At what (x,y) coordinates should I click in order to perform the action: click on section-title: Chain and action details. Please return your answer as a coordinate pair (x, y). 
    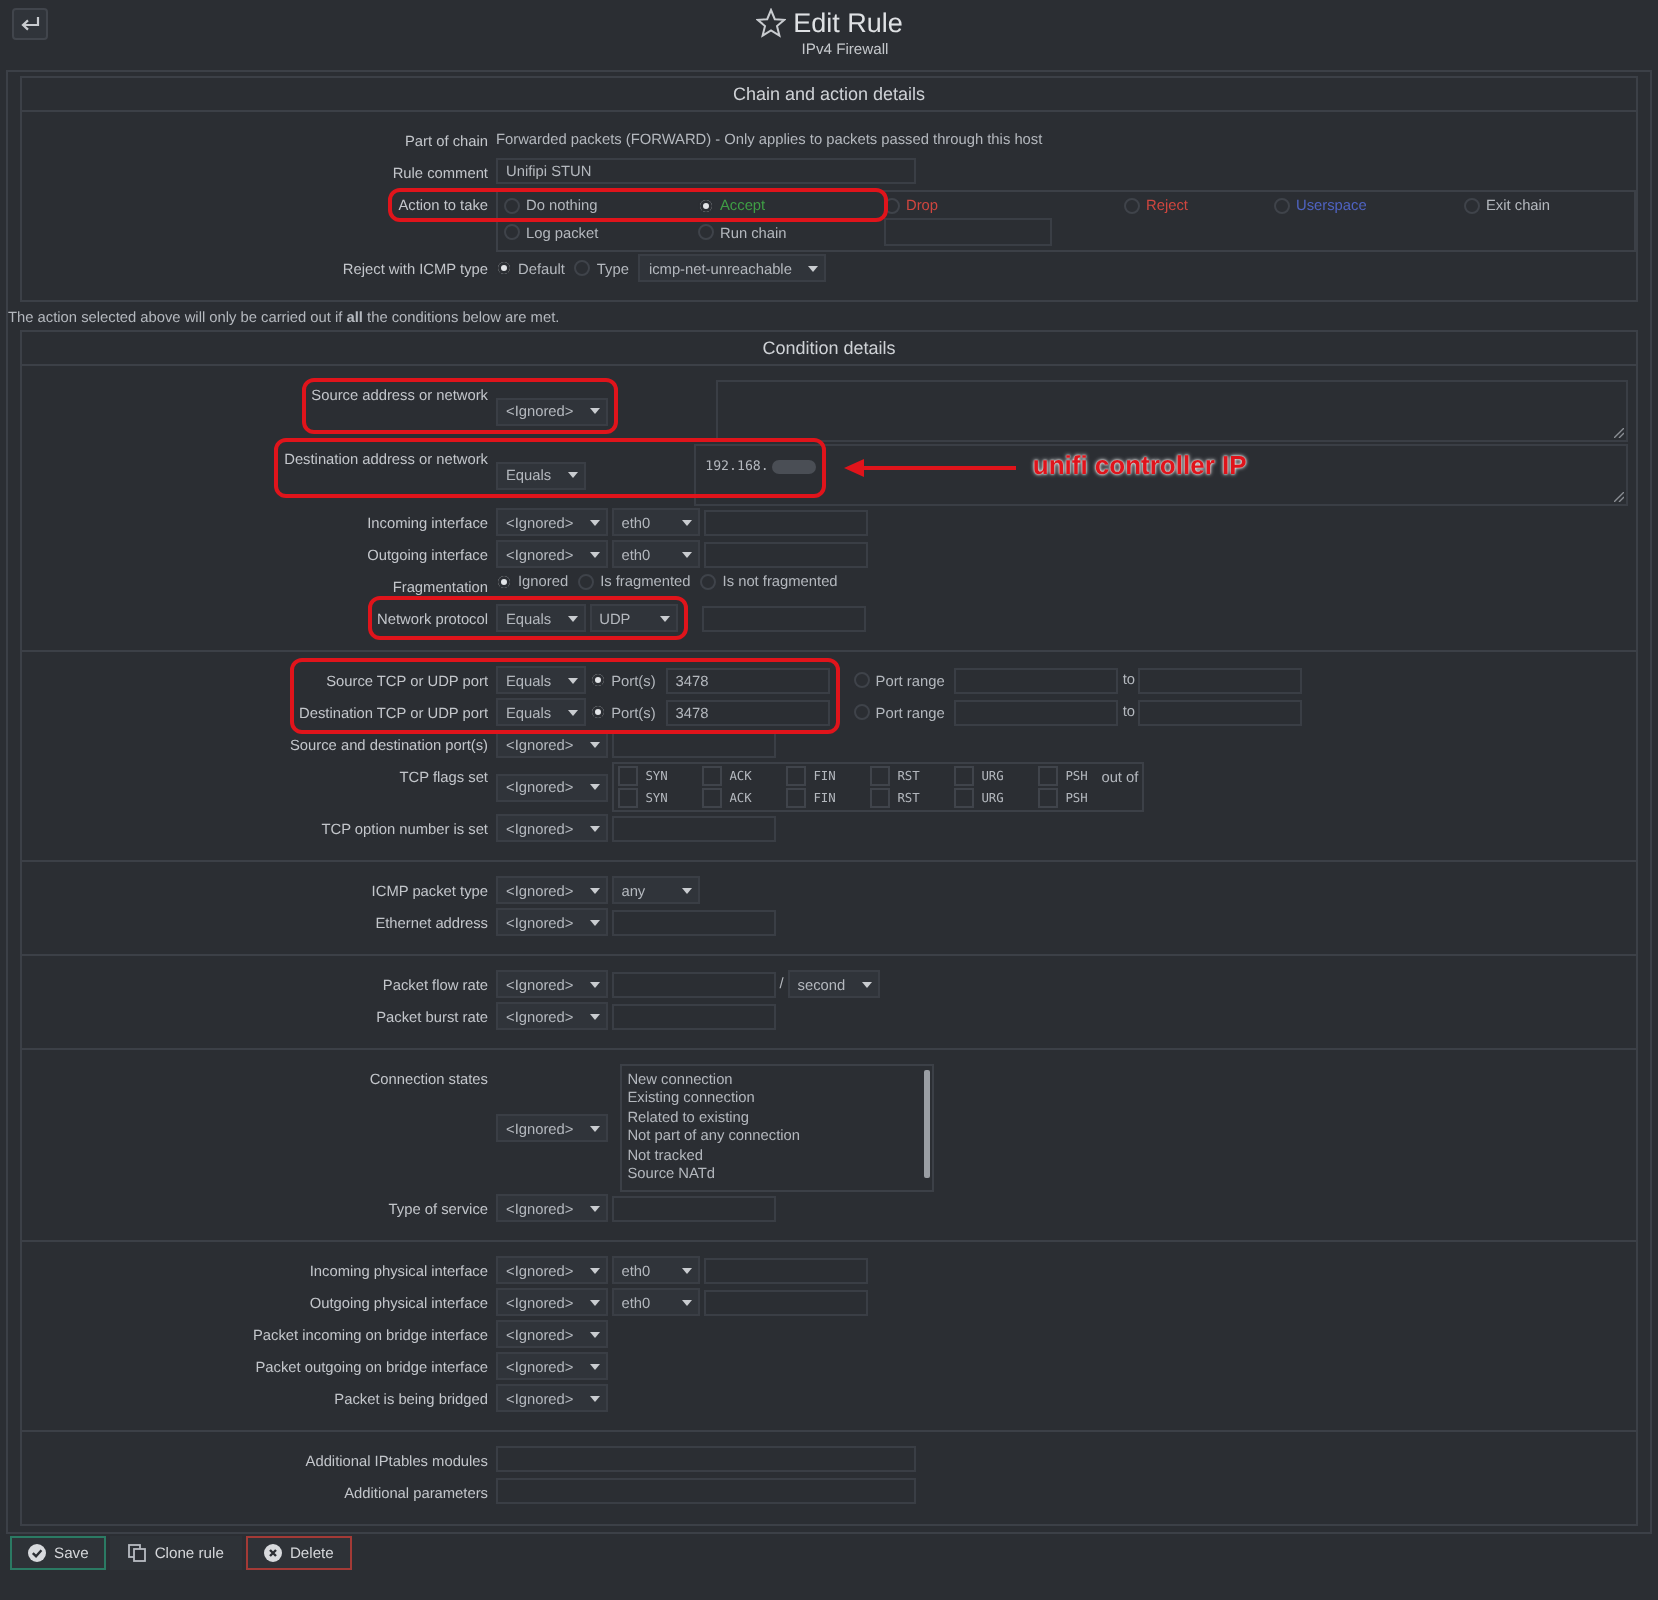
    Looking at the image, I should click on (829, 95).